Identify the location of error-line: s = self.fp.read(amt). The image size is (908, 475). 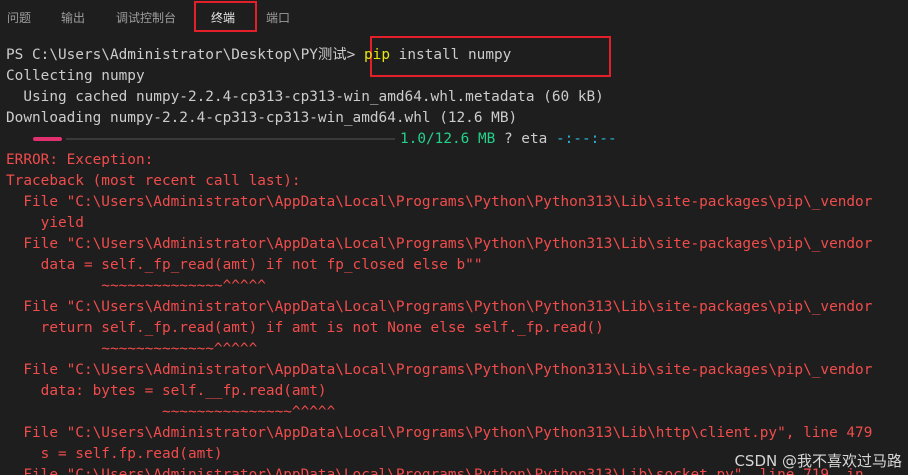
(114, 454).